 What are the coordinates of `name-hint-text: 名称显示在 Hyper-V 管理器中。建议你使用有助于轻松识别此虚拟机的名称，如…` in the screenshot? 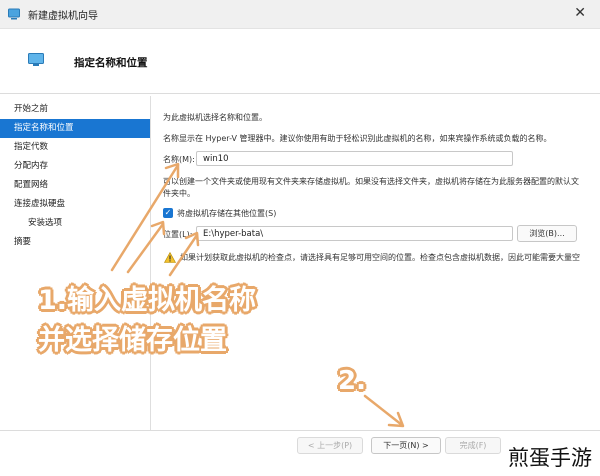 It's located at (357, 138).